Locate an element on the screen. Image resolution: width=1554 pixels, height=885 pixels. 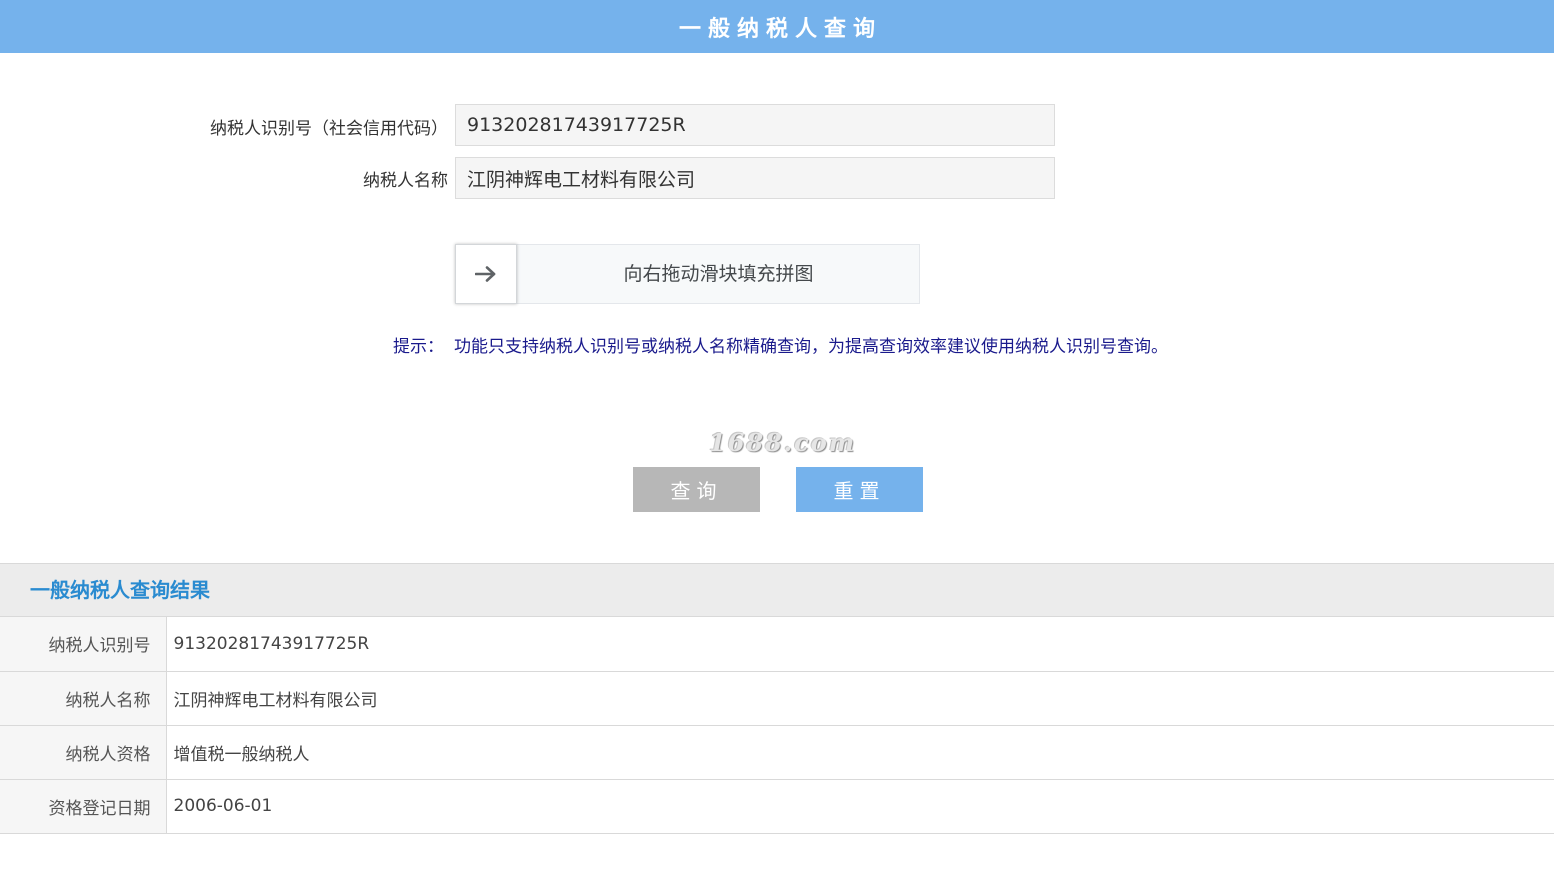
watermark: 1688.com is located at coordinates (783, 442).